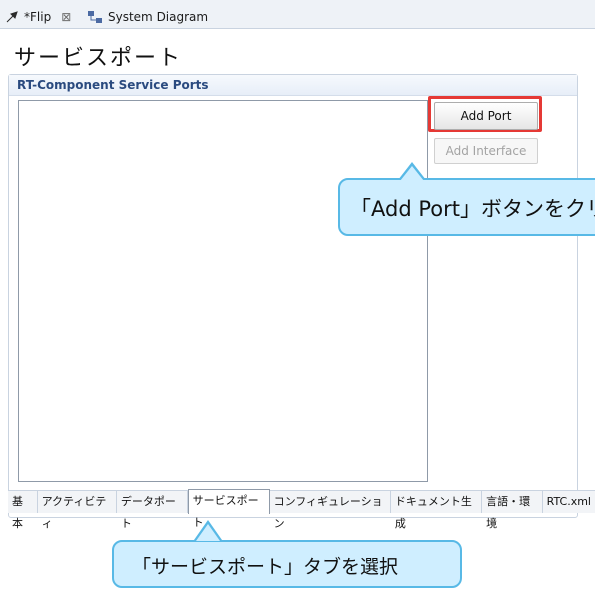 Image resolution: width=595 pixels, height=596 pixels. I want to click on close-icon: ⊠, so click(66, 17).